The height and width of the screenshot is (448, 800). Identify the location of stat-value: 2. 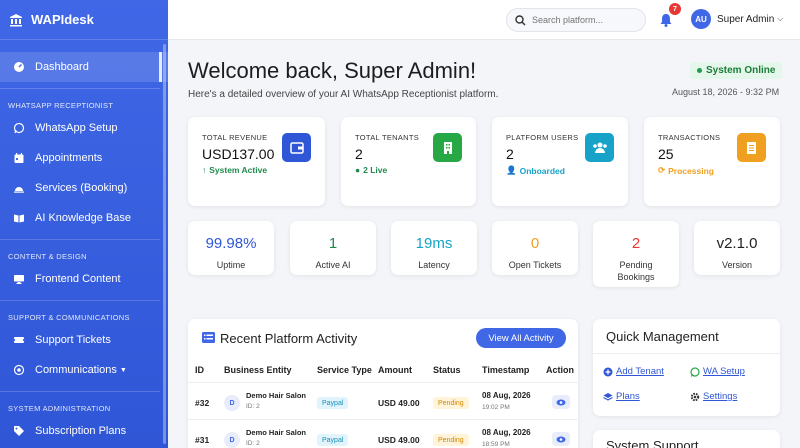
(359, 154).